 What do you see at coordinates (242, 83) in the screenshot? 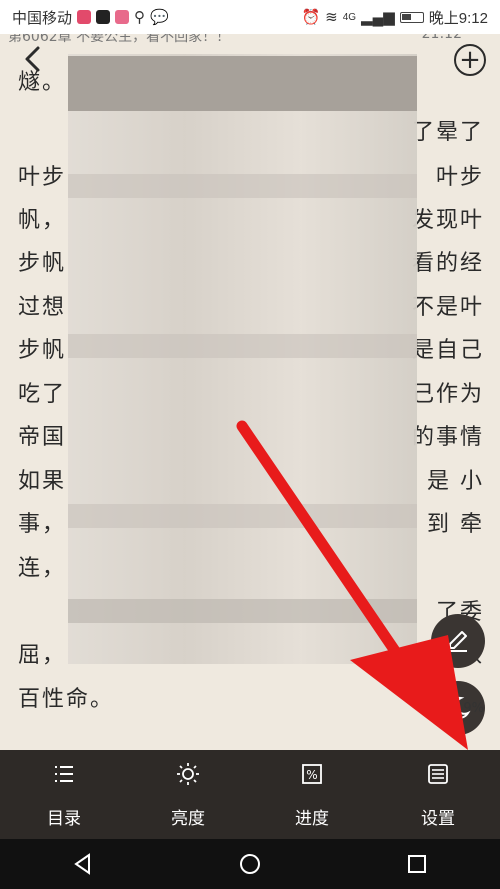
I see `pixelated-overlay-top` at bounding box center [242, 83].